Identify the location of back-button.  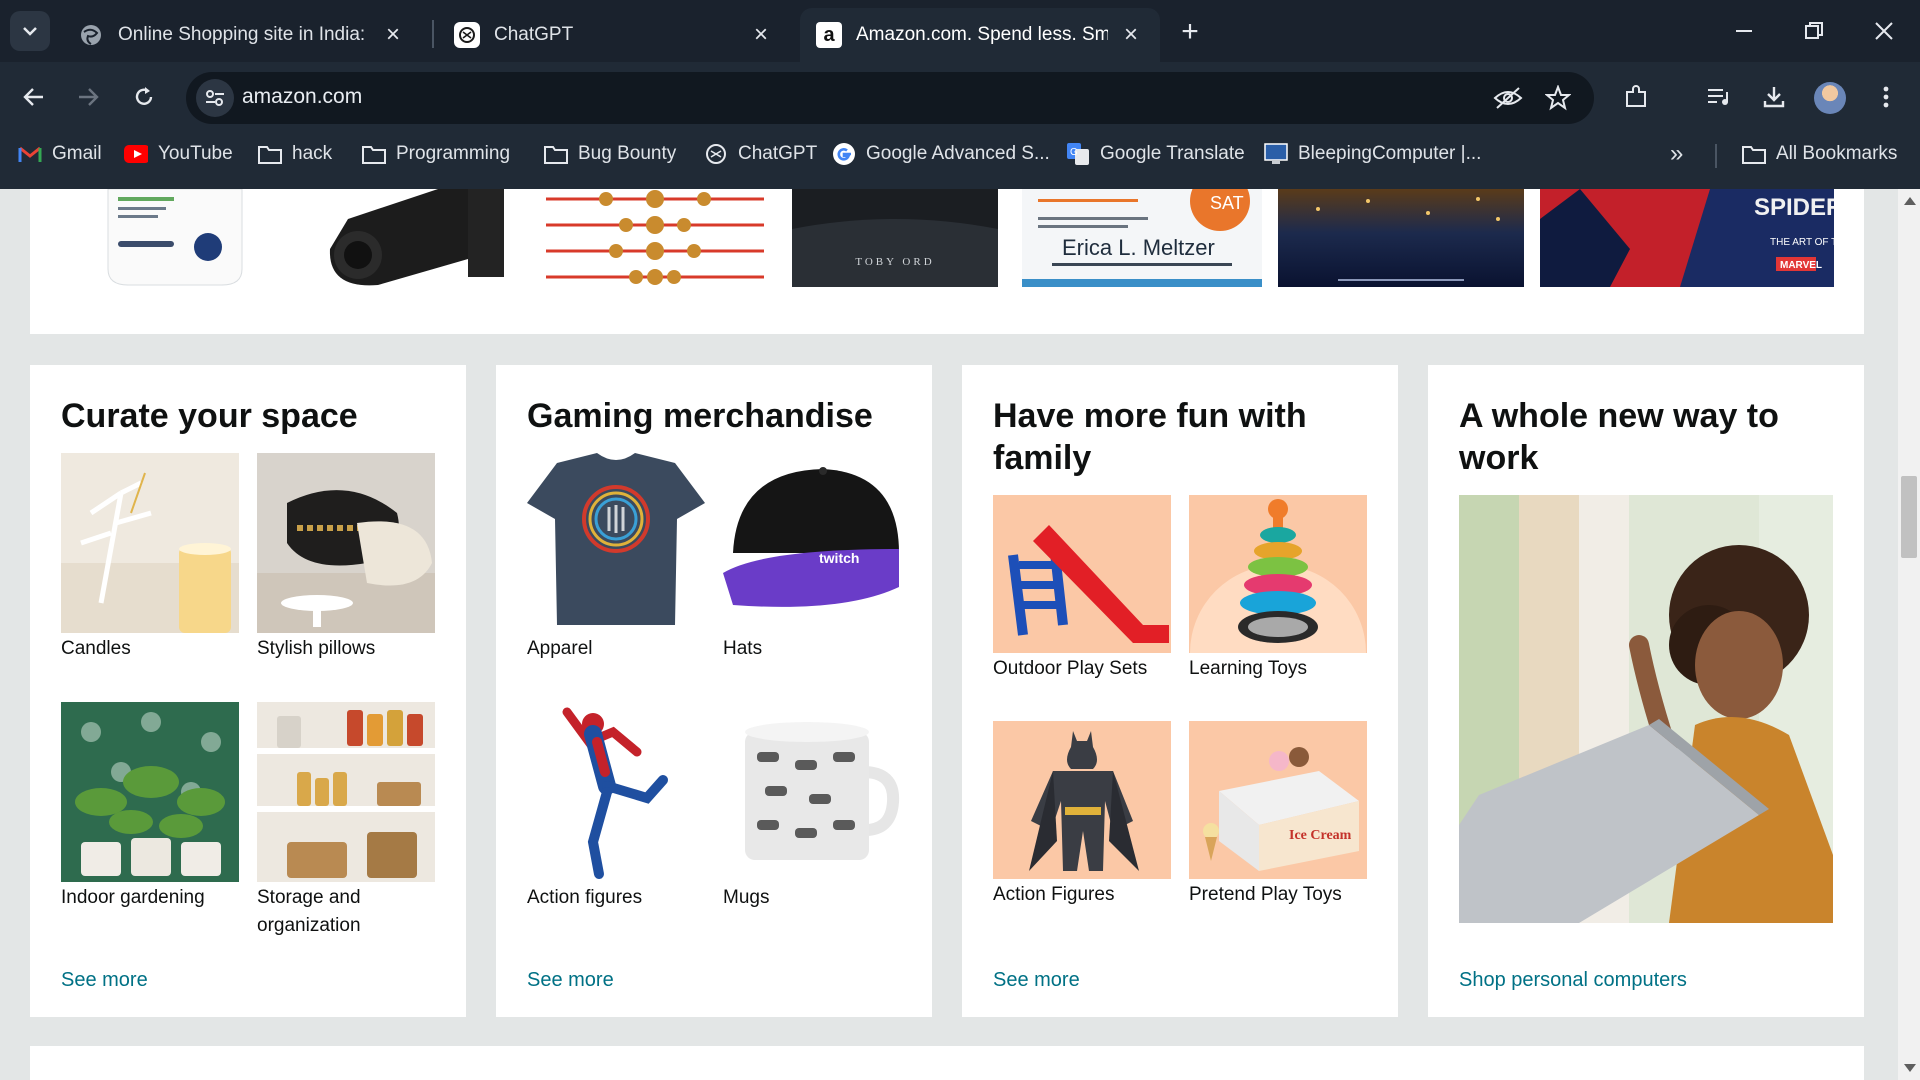
(34, 97).